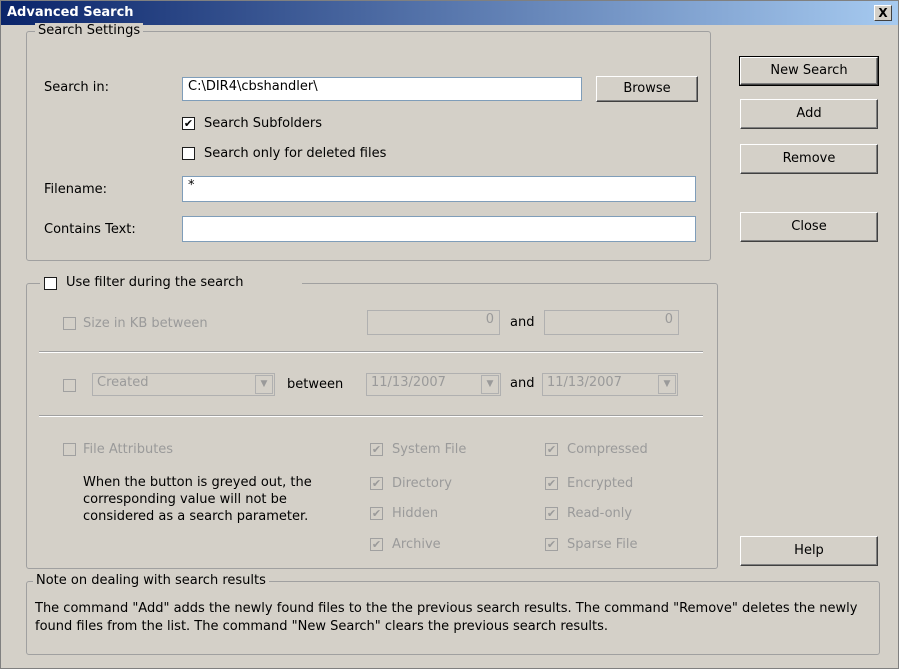  I want to click on archive-checkbox: ✔, so click(376, 544).